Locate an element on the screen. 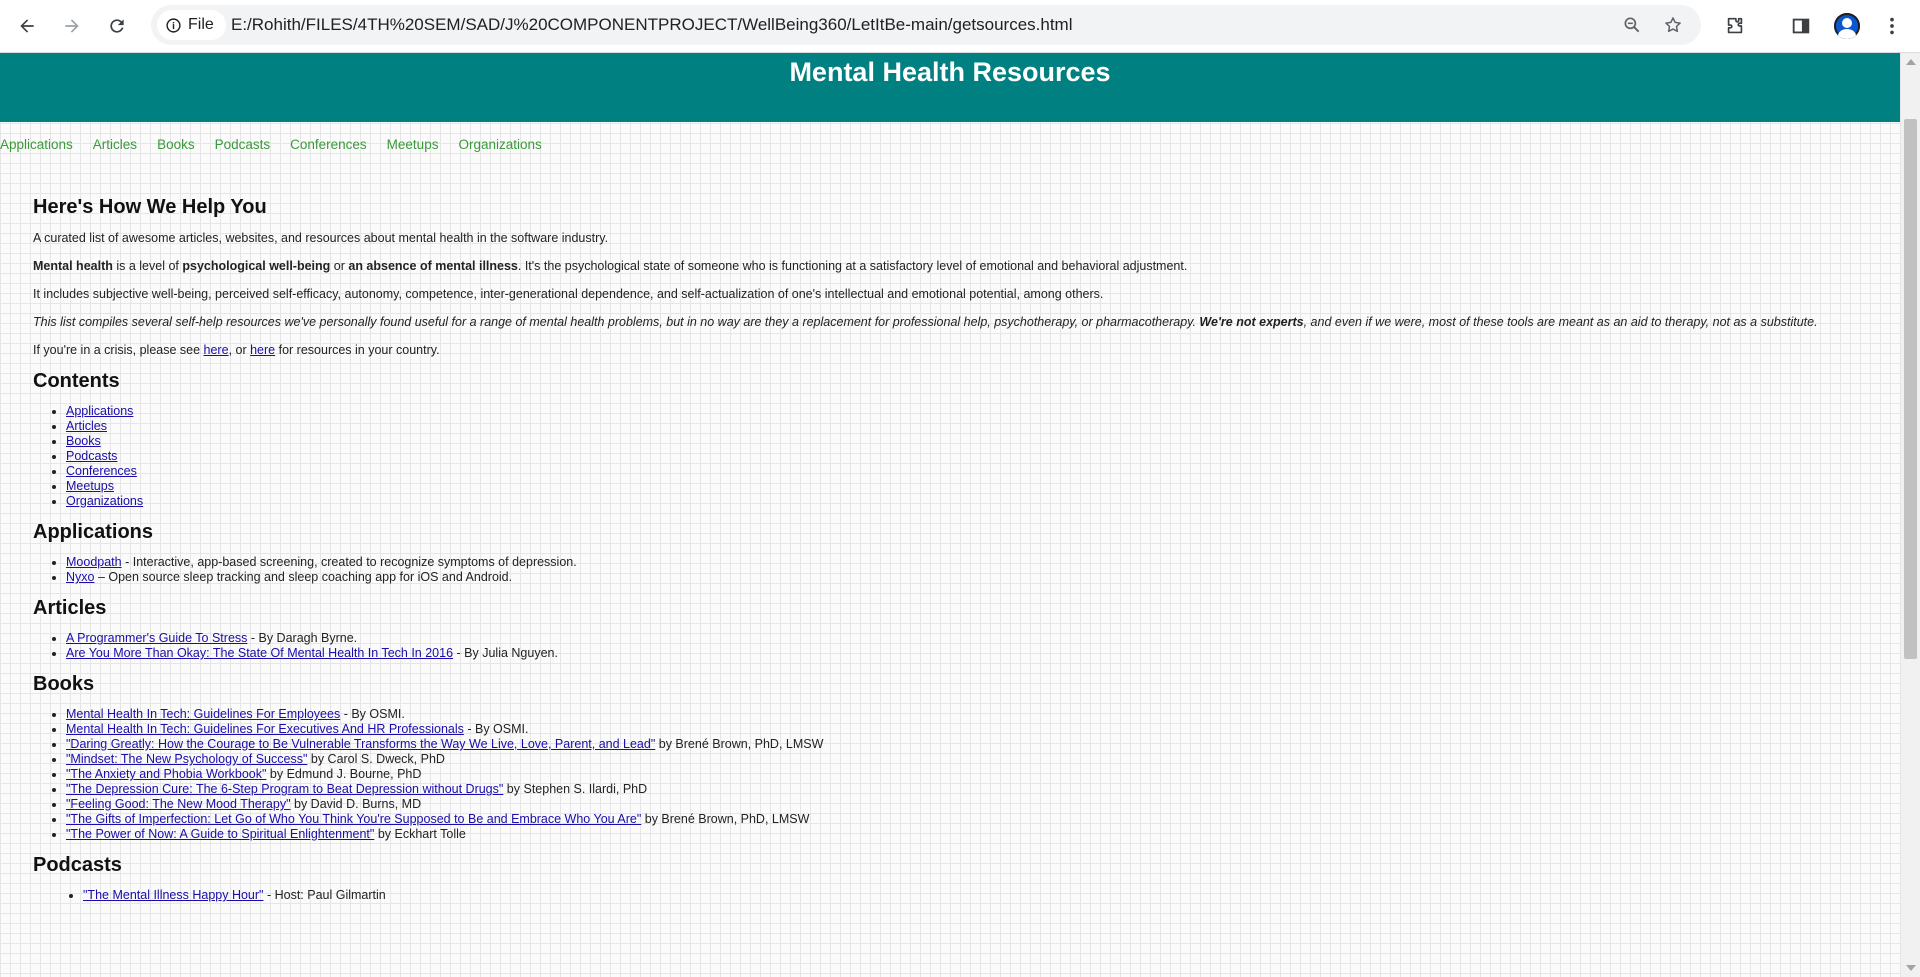  scrollbar-thumb is located at coordinates (1910, 389).